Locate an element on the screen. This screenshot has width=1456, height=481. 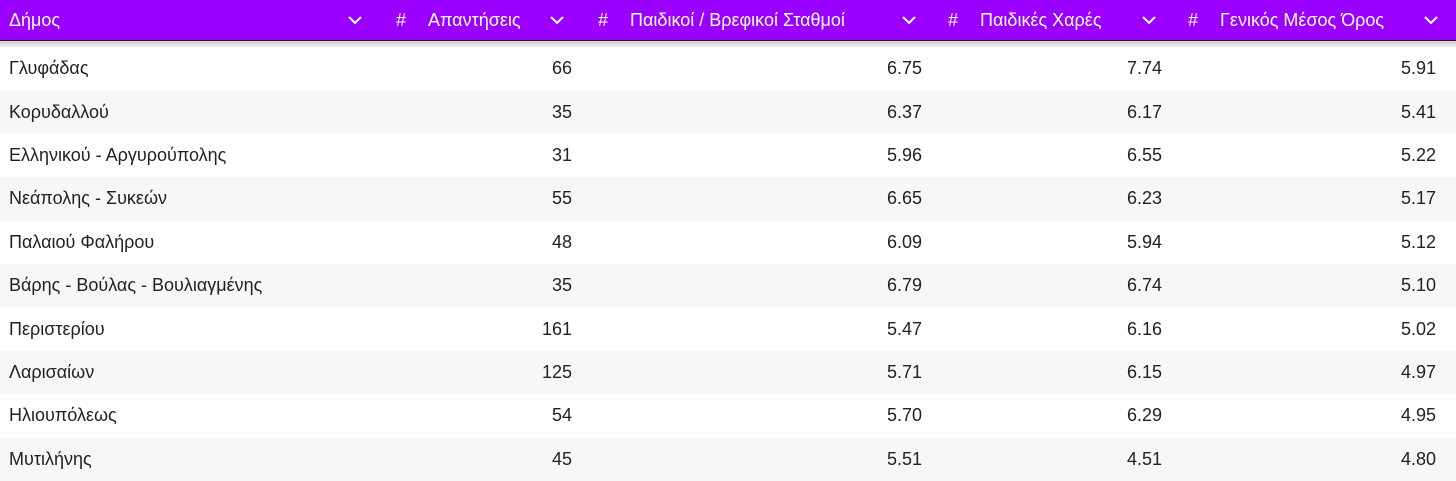
column-label: Παιδικοί / Βρεφικοί Σταθμοί is located at coordinates (737, 19).